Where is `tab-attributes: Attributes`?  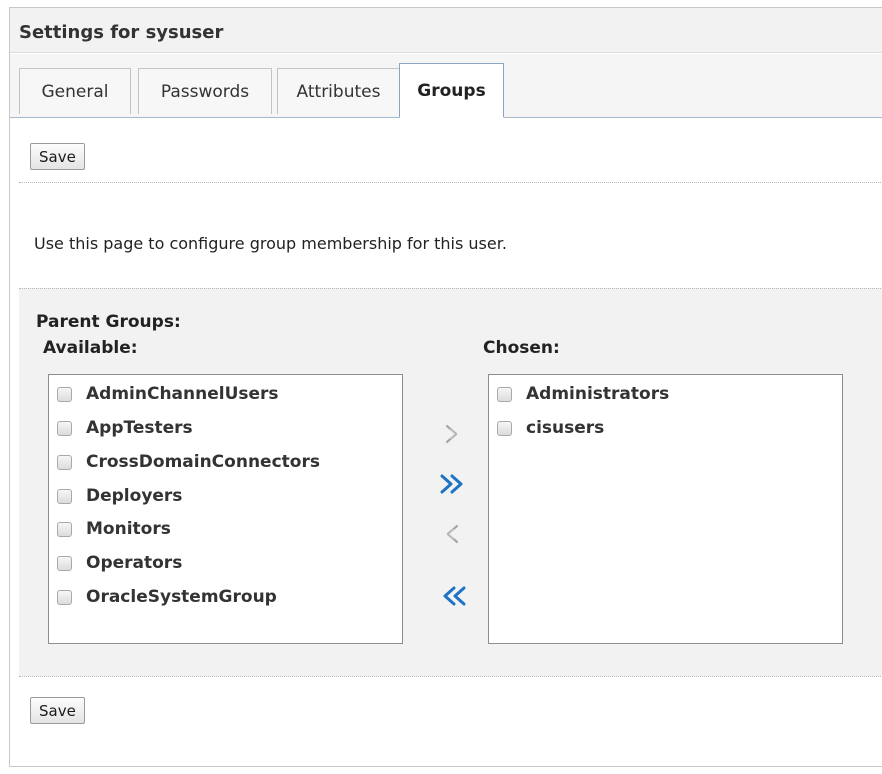 tab-attributes: Attributes is located at coordinates (338, 91).